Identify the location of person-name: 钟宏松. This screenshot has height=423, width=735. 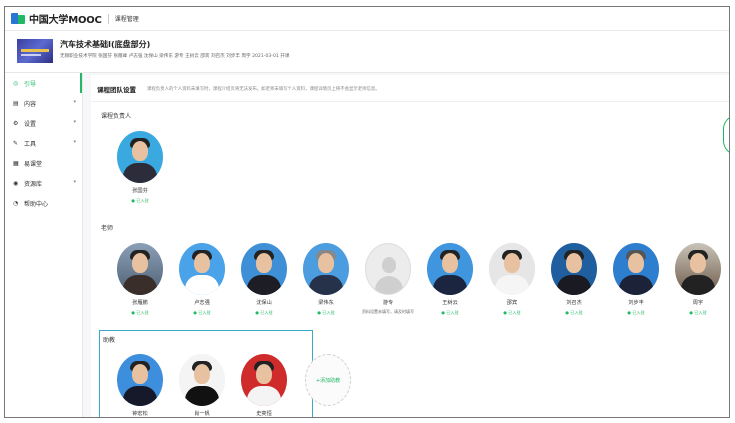
(140, 414).